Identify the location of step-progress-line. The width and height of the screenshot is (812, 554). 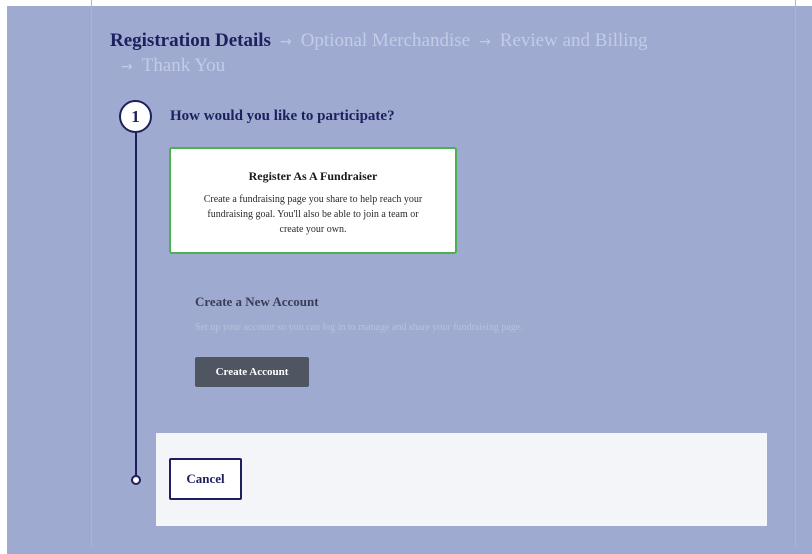
(136, 304).